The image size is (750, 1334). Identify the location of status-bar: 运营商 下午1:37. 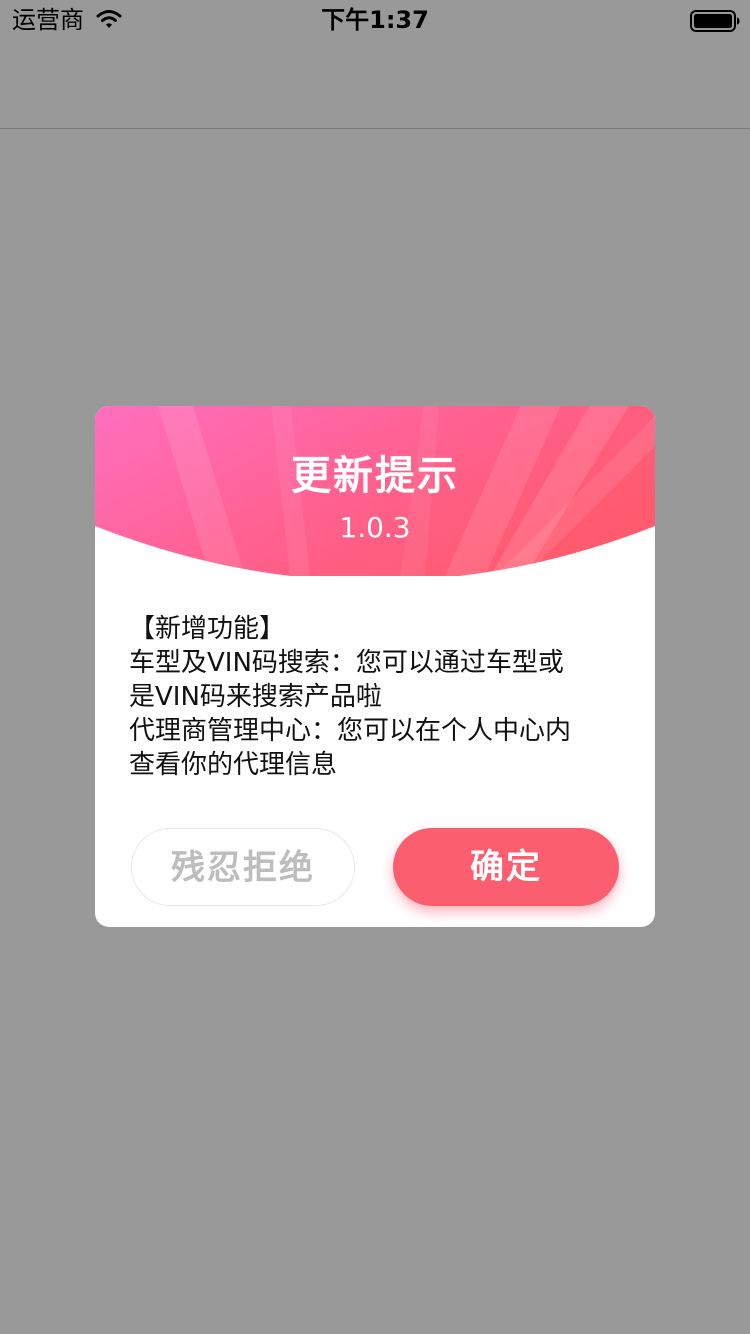
(375, 20).